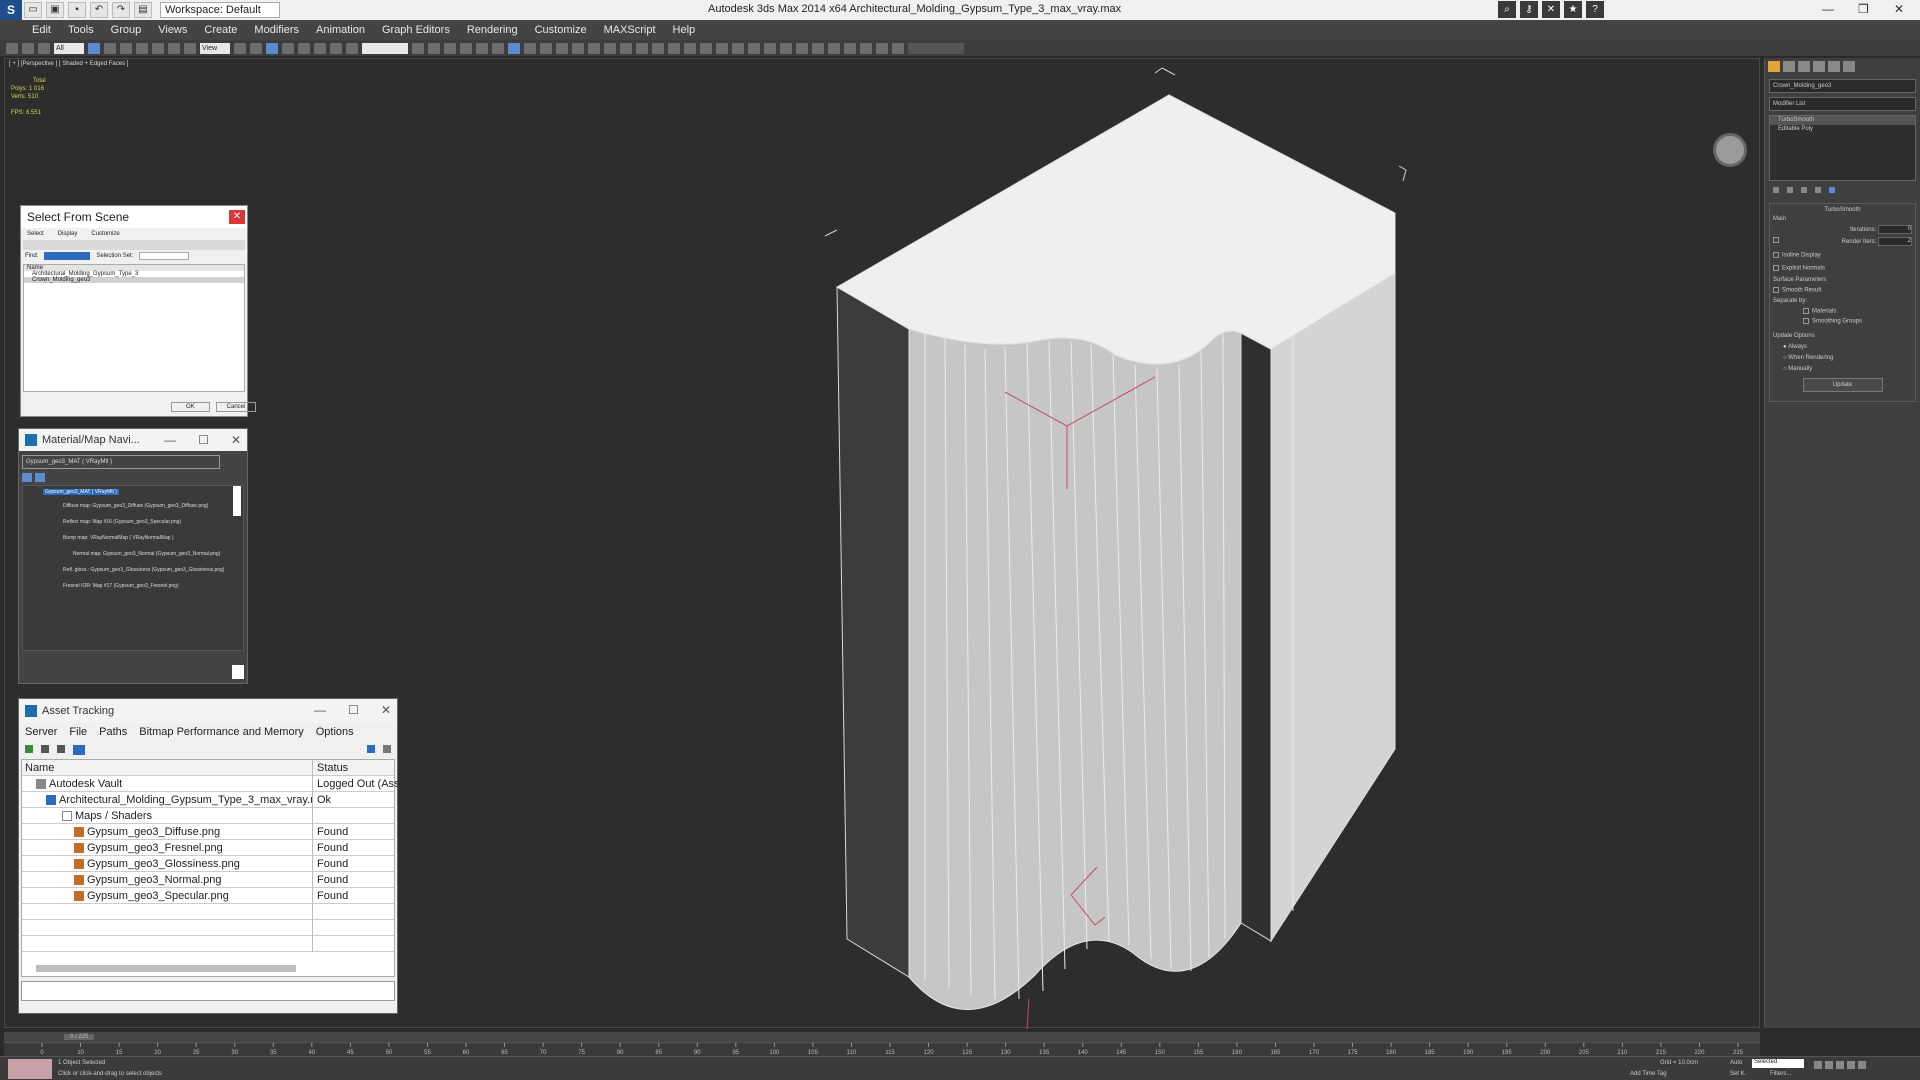  What do you see at coordinates (1862, 1065) in the screenshot?
I see `goto-end-icon` at bounding box center [1862, 1065].